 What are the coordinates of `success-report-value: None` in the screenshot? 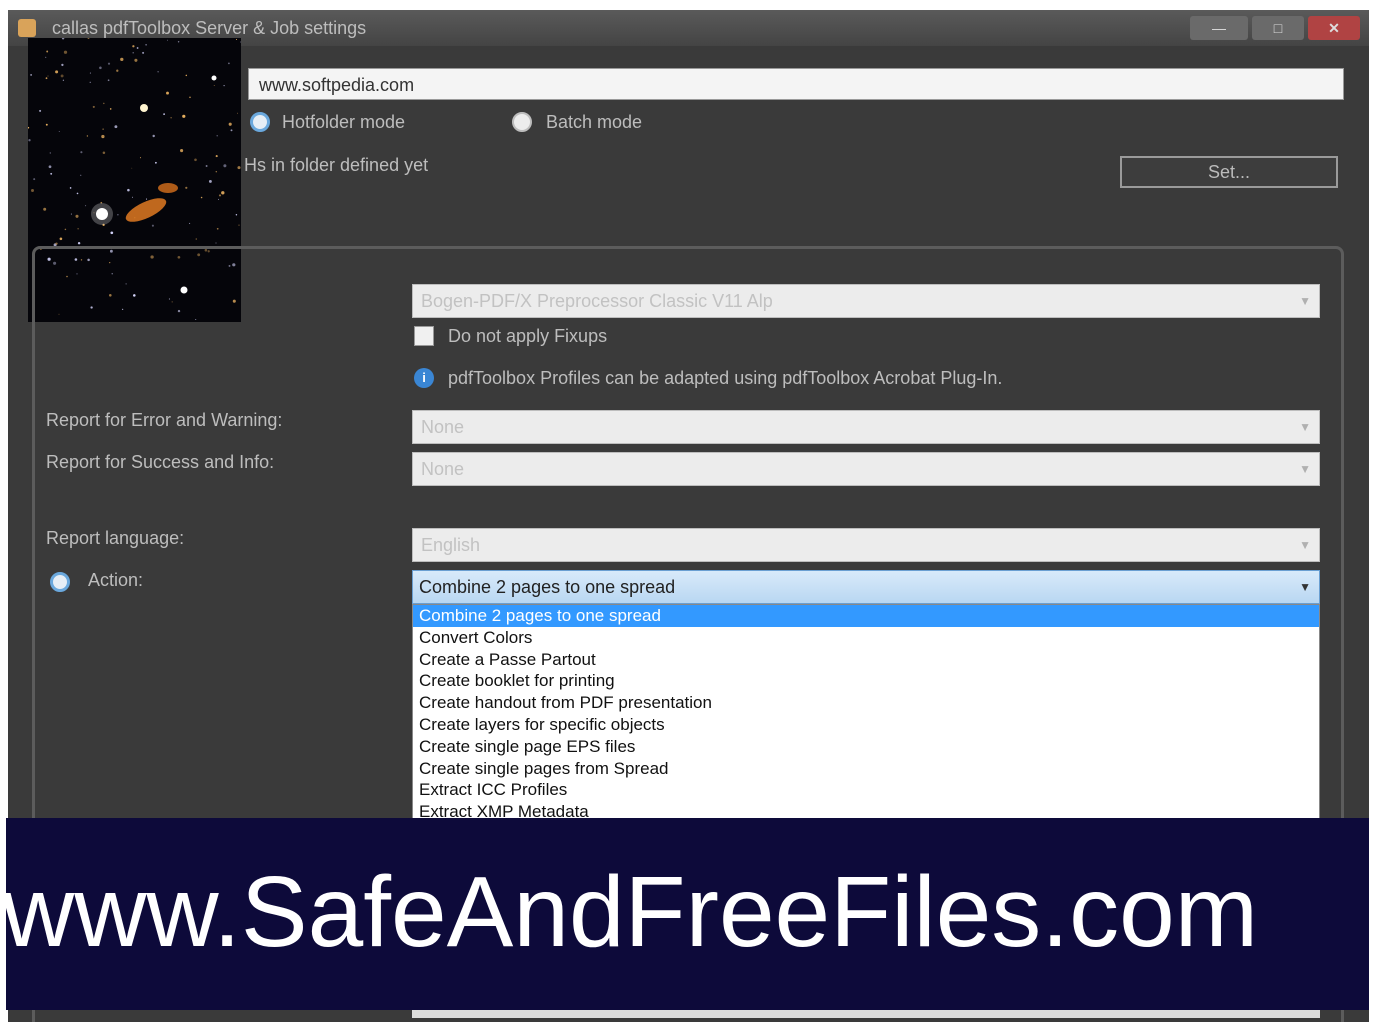 It's located at (443, 469).